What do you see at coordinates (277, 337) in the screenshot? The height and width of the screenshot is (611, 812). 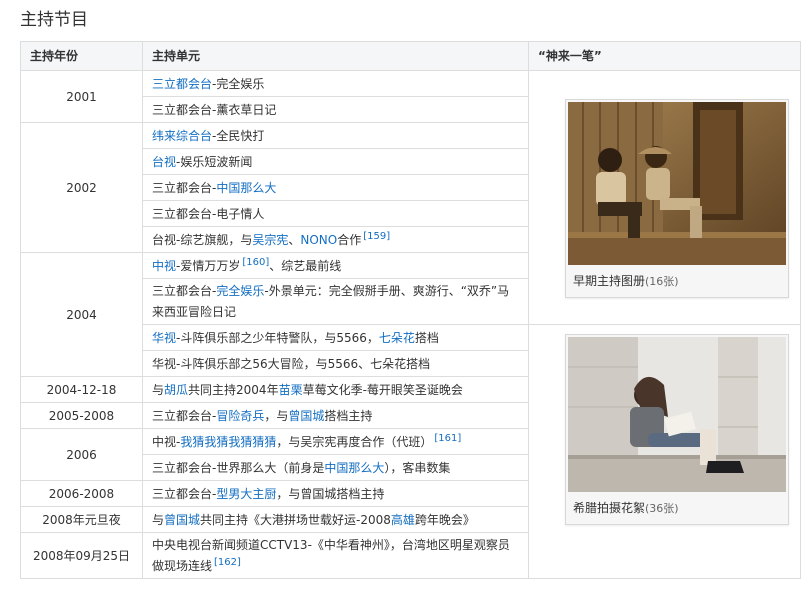 I see `program-text: -斗阵俱乐部之少年特警队，与5566，` at bounding box center [277, 337].